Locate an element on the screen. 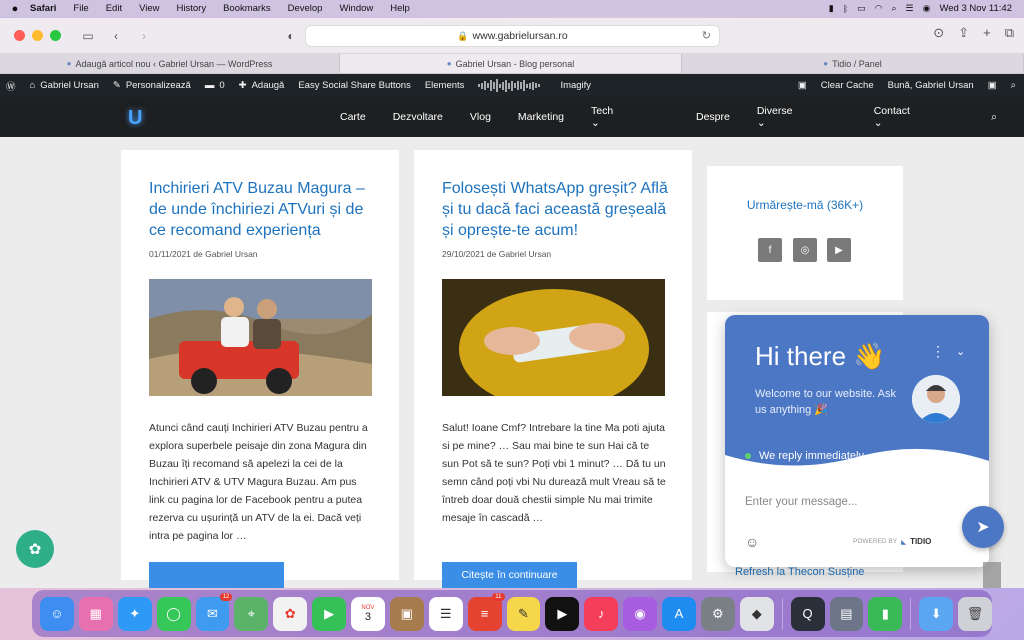 The height and width of the screenshot is (640, 1024). messages-icon: ◯ is located at coordinates (173, 613).